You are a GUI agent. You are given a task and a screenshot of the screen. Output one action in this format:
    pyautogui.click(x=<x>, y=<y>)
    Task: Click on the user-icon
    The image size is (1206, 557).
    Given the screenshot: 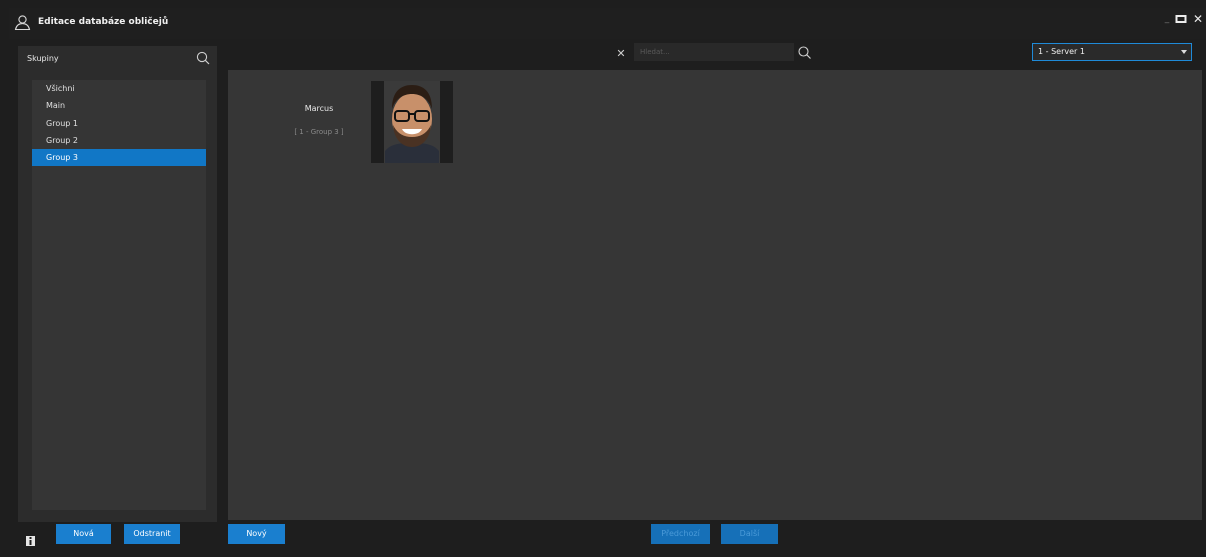 What is the action you would take?
    pyautogui.click(x=22, y=22)
    